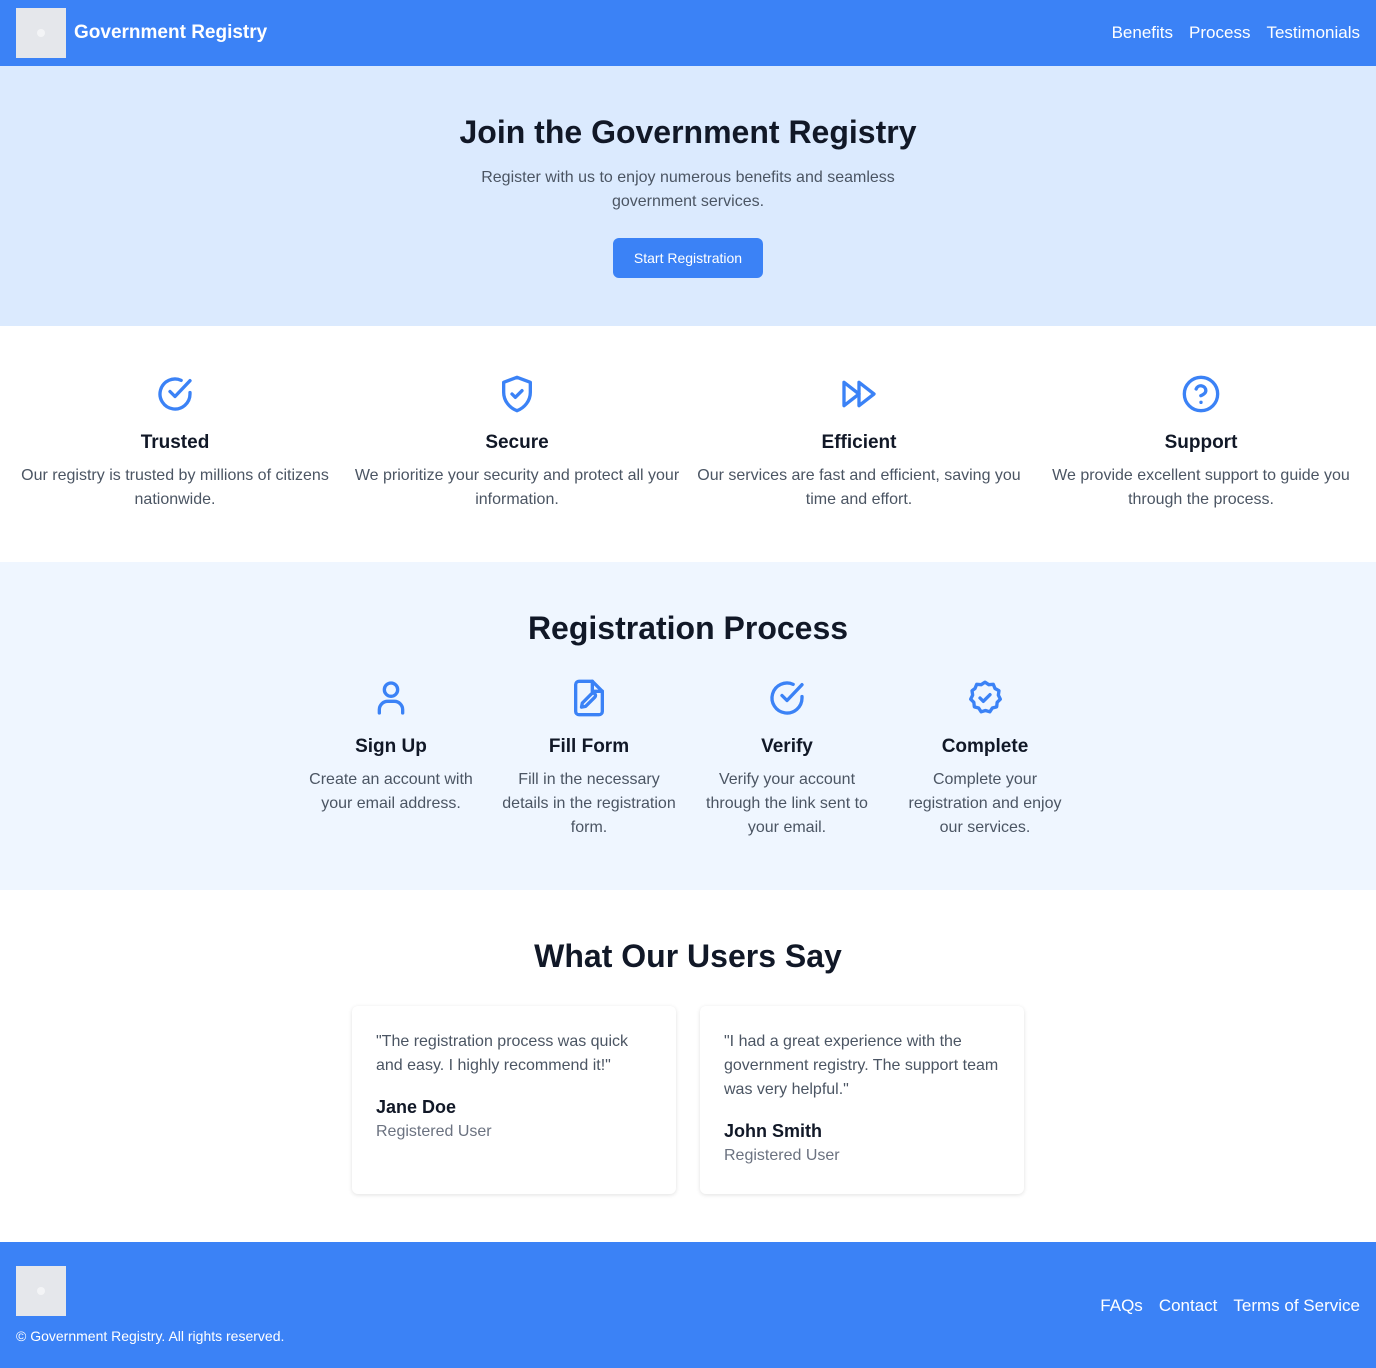  I want to click on hero-title: Join the Government Registry, so click(688, 132).